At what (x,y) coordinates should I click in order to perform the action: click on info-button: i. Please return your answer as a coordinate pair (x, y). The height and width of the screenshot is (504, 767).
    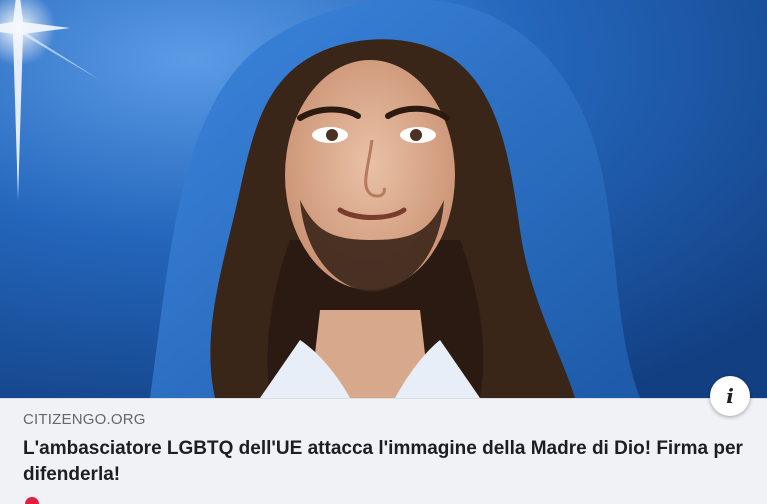
    Looking at the image, I should click on (730, 396).